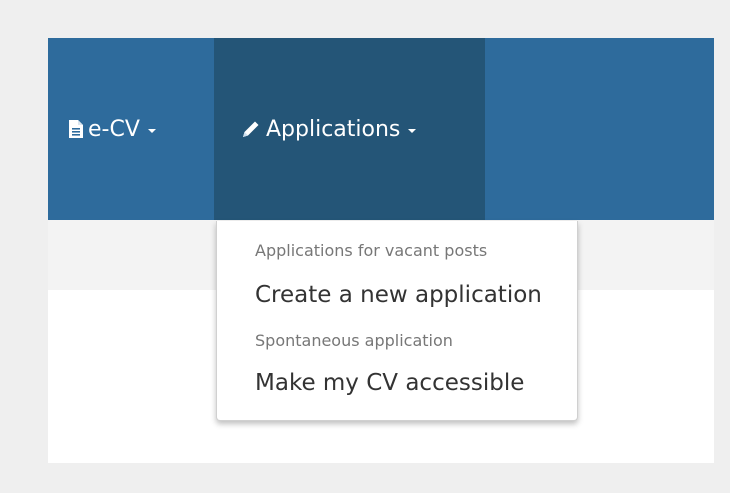 The width and height of the screenshot is (730, 493). Describe the element at coordinates (389, 383) in the screenshot. I see `menu-item-make-cv-accessible: Make my CV accessible` at that location.